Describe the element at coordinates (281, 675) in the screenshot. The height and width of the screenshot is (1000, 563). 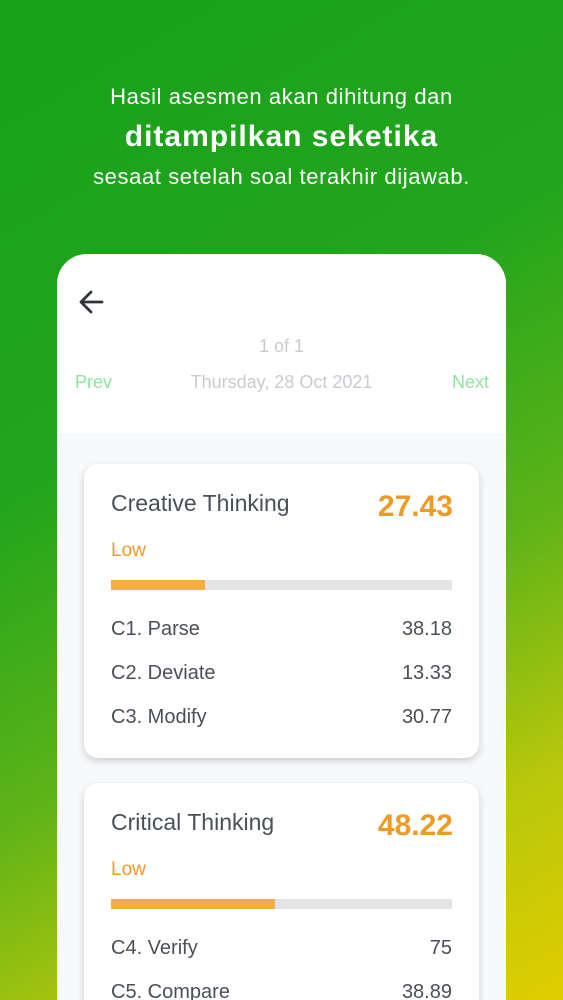
I see `list-item: C2. Deviate 13.33` at that location.